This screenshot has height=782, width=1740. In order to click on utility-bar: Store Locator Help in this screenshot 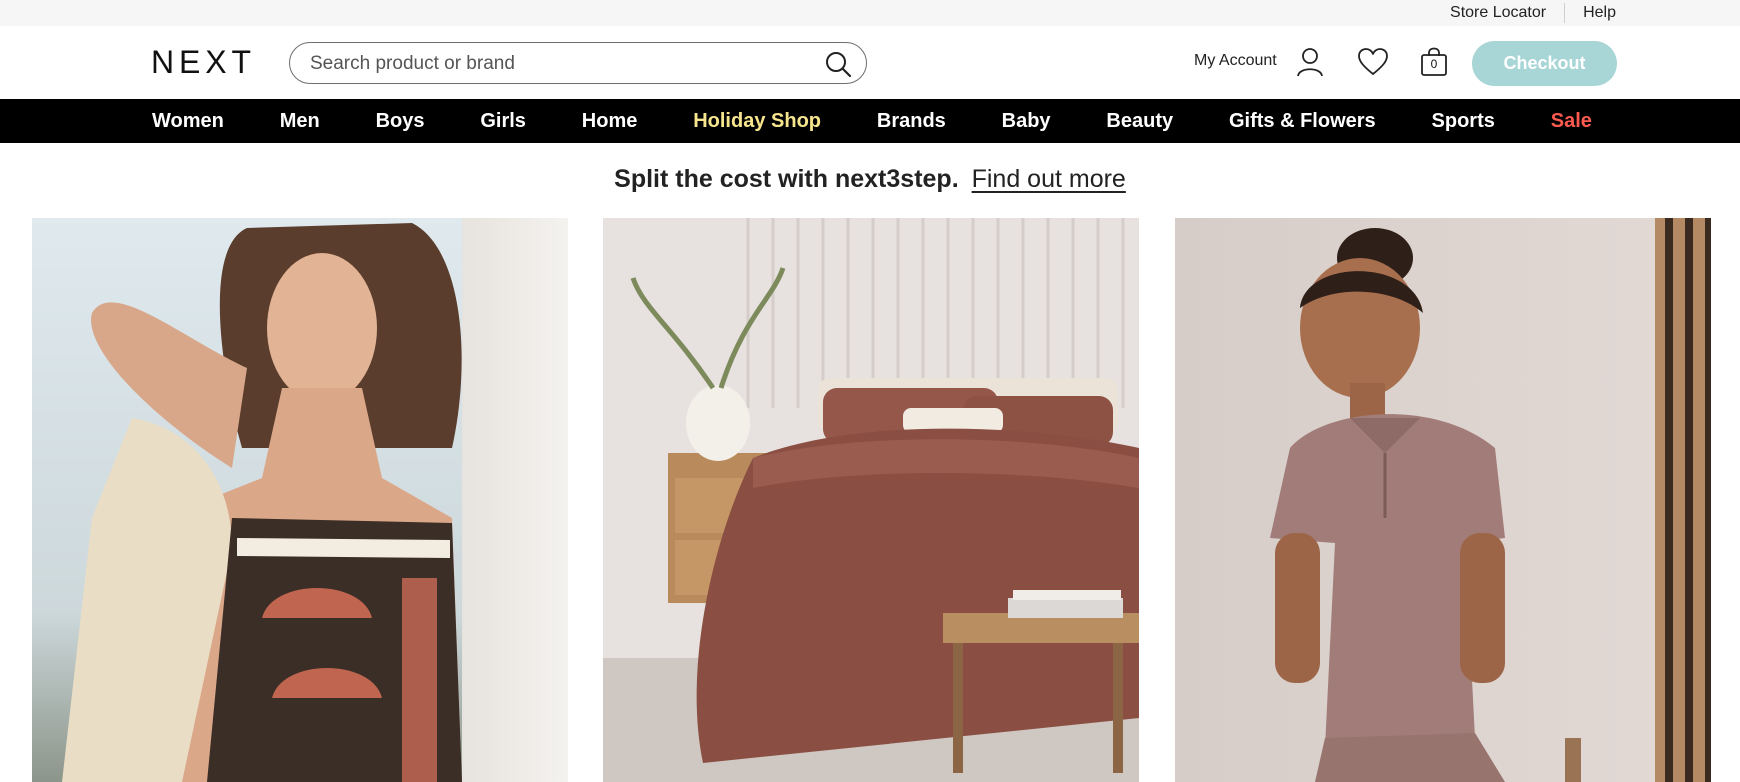, I will do `click(870, 13)`.